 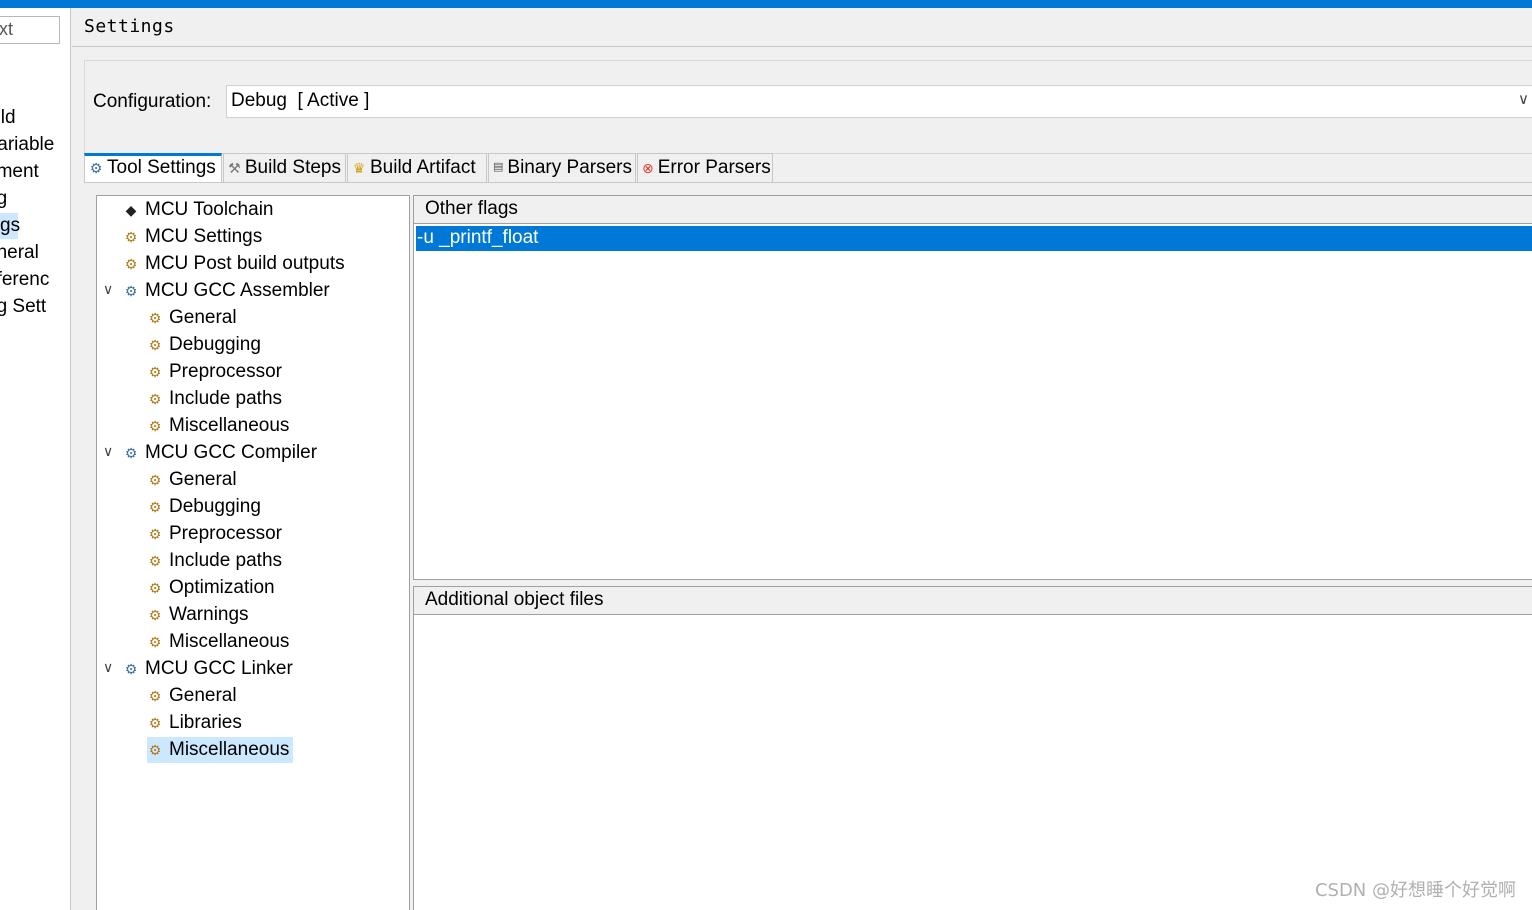 What do you see at coordinates (19, 253) in the screenshot?
I see `category-item: eneral` at bounding box center [19, 253].